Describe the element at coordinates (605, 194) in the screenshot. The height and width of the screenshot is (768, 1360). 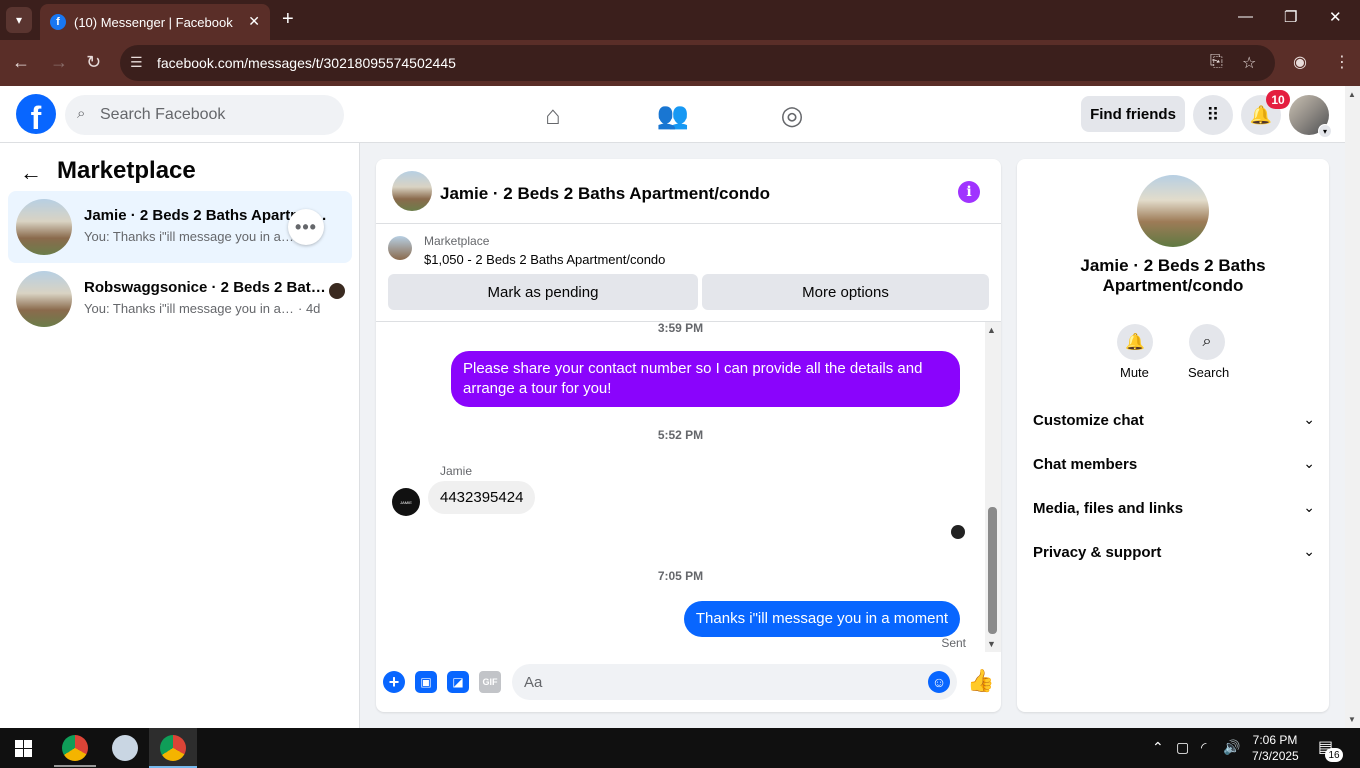
I see `chat-title: Jamie · 2 Beds 2 Baths Apartment/condo` at that location.